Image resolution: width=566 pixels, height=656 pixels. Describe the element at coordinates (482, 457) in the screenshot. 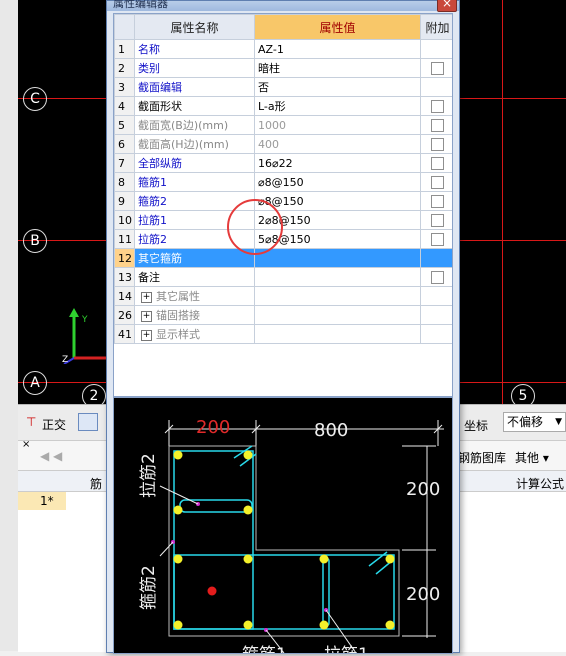

I see `rebar-lib-button: 钢筋图库` at that location.